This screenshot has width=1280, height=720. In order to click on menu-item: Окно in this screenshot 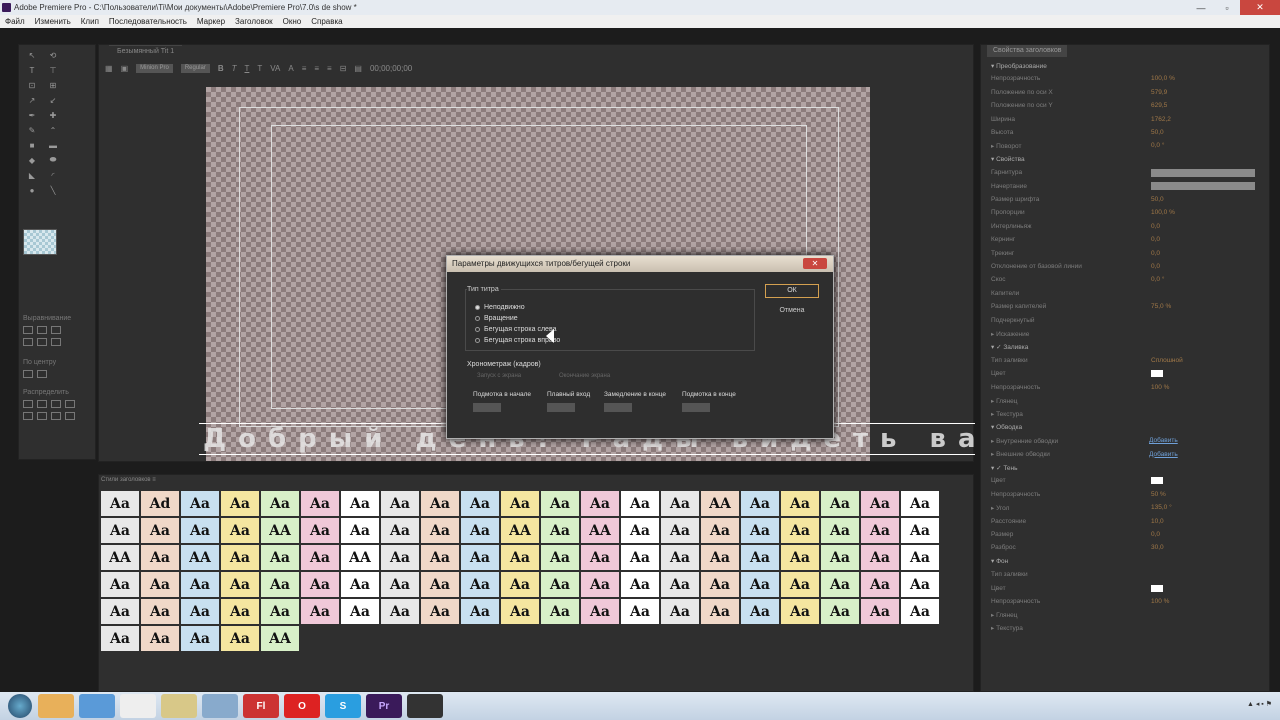, I will do `click(292, 21)`.